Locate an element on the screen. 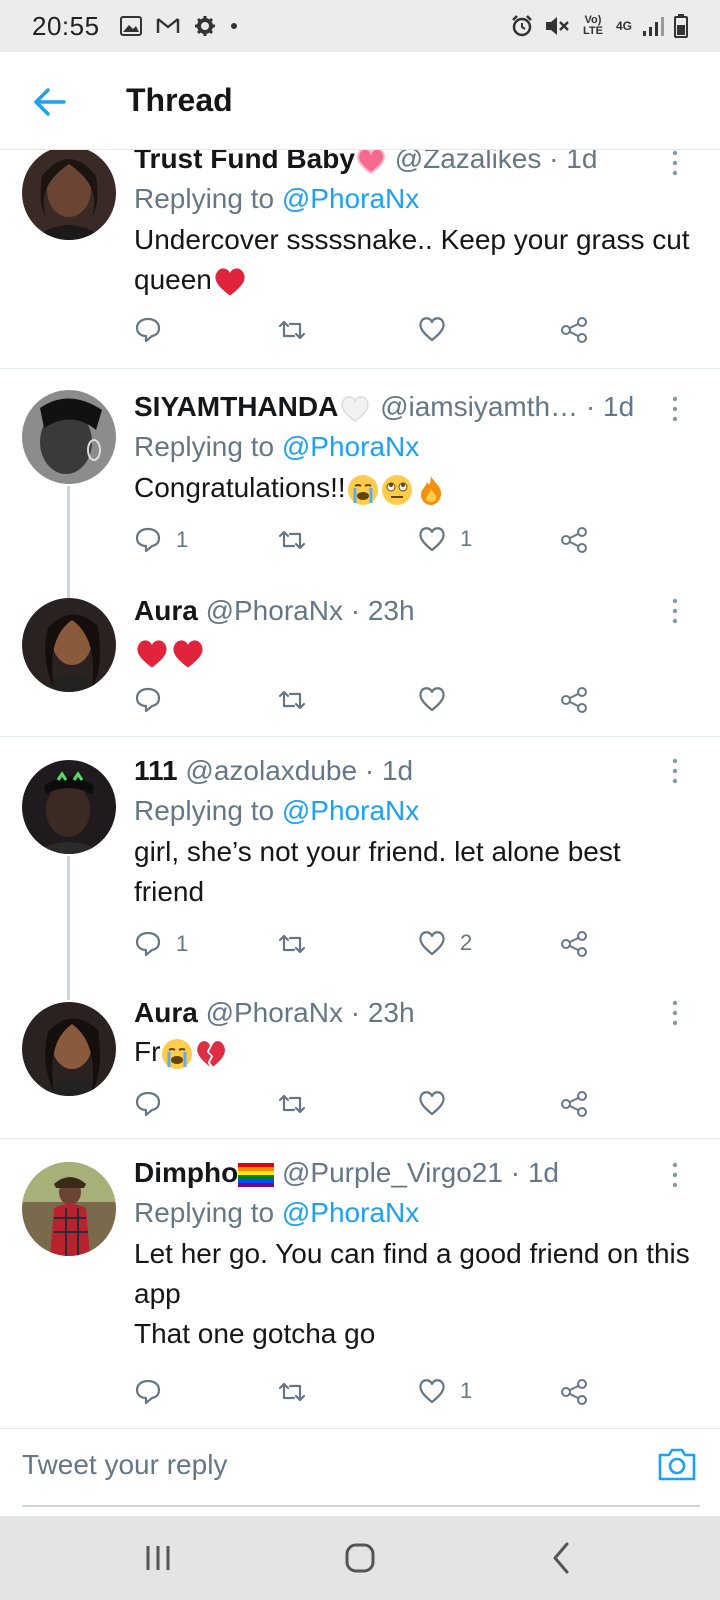 The image size is (720, 1600). display-name: Trust Fund Baby is located at coordinates (244, 162).